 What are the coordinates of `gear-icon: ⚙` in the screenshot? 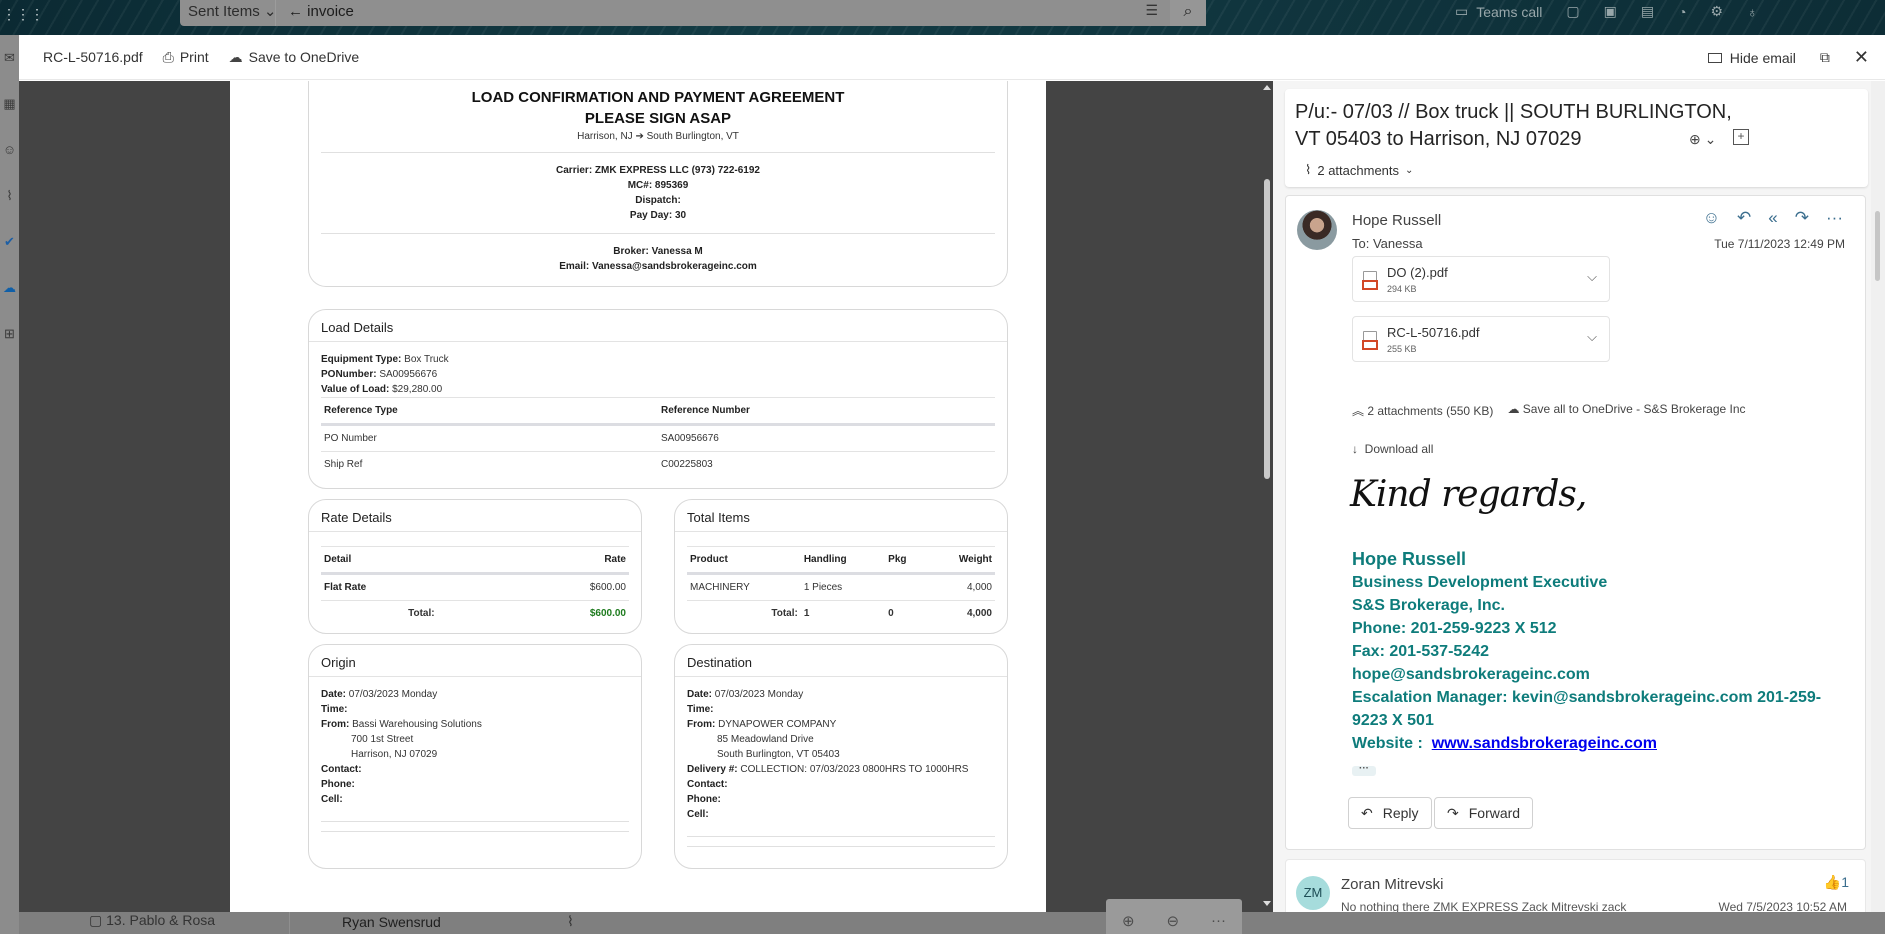 It's located at (1717, 11).